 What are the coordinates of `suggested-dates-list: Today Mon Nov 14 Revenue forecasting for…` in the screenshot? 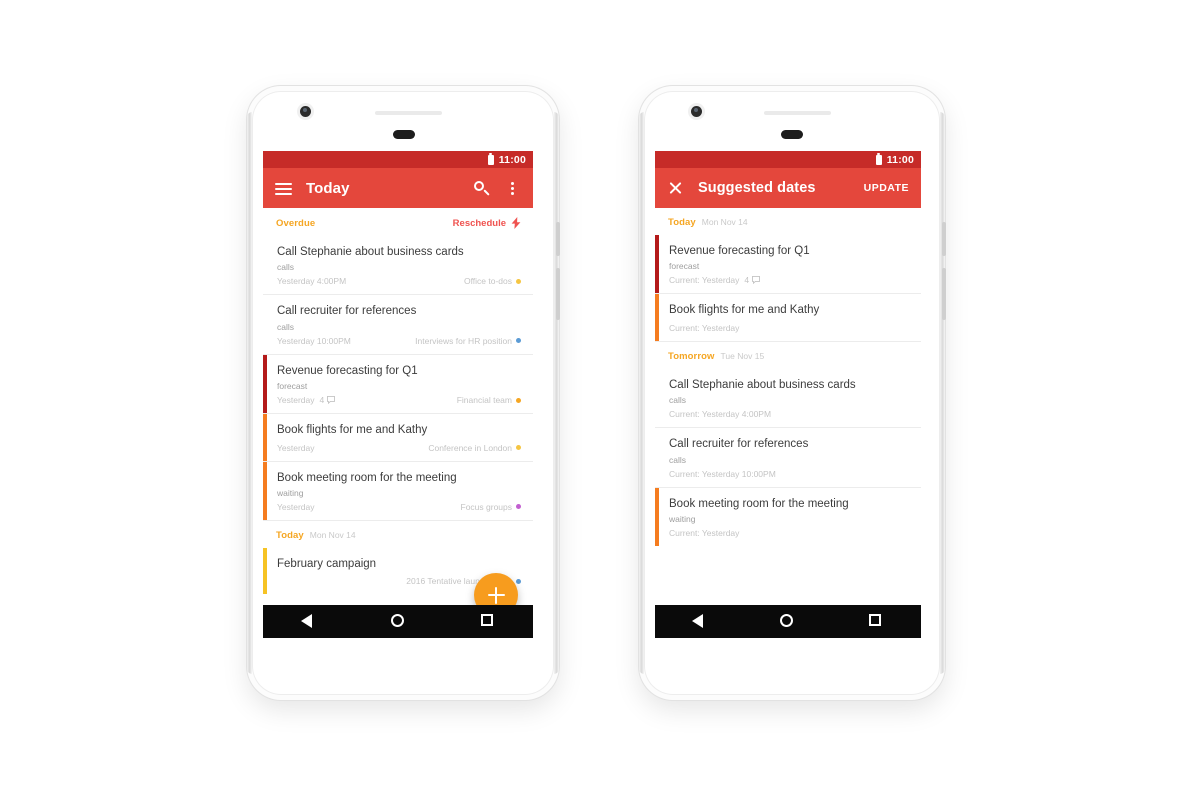 It's located at (788, 423).